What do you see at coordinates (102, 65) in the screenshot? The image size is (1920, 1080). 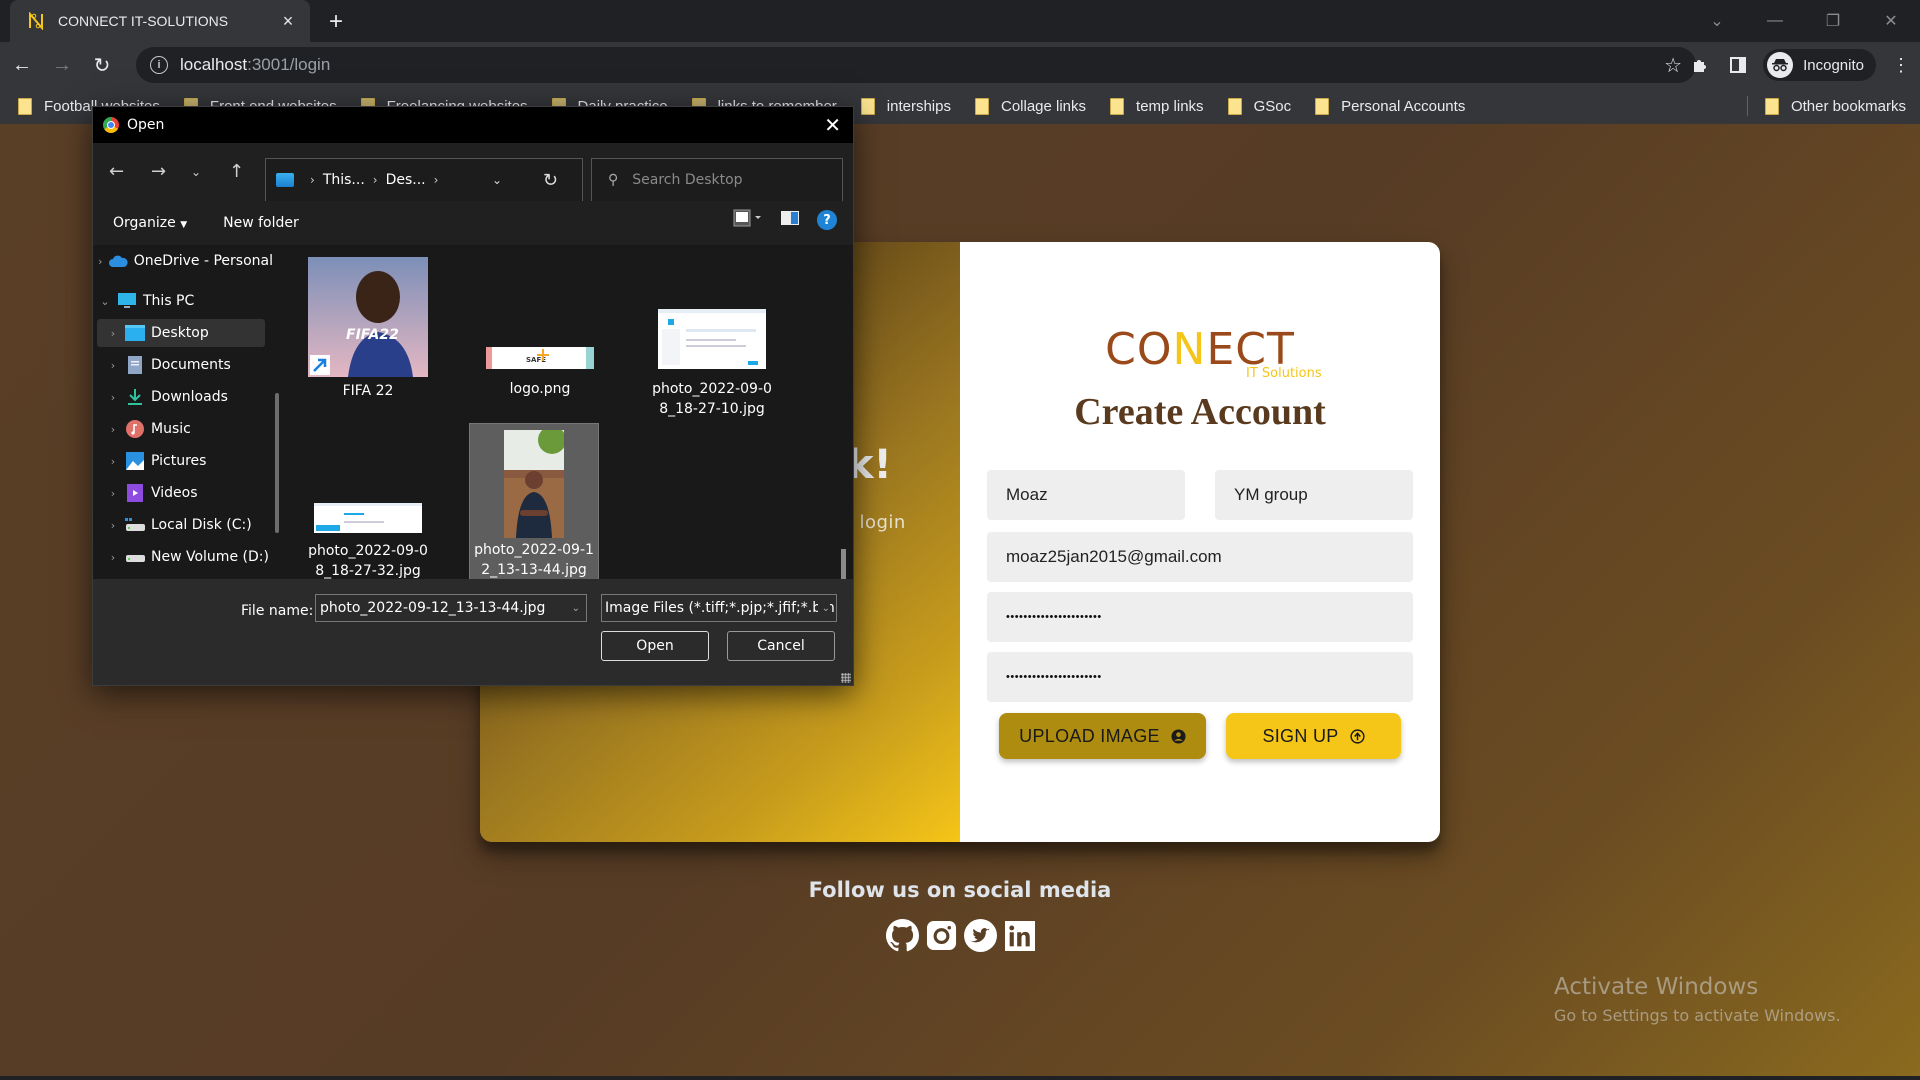 I see `reload-icon: ↻` at bounding box center [102, 65].